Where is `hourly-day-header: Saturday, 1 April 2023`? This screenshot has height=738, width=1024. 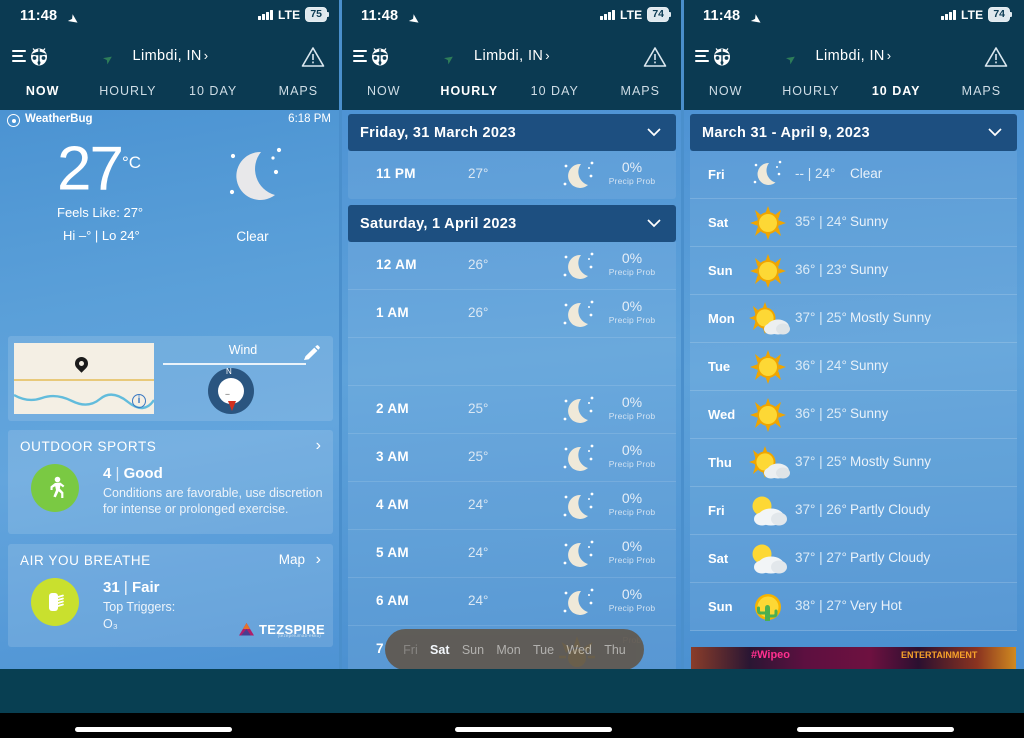 hourly-day-header: Saturday, 1 April 2023 is located at coordinates (512, 223).